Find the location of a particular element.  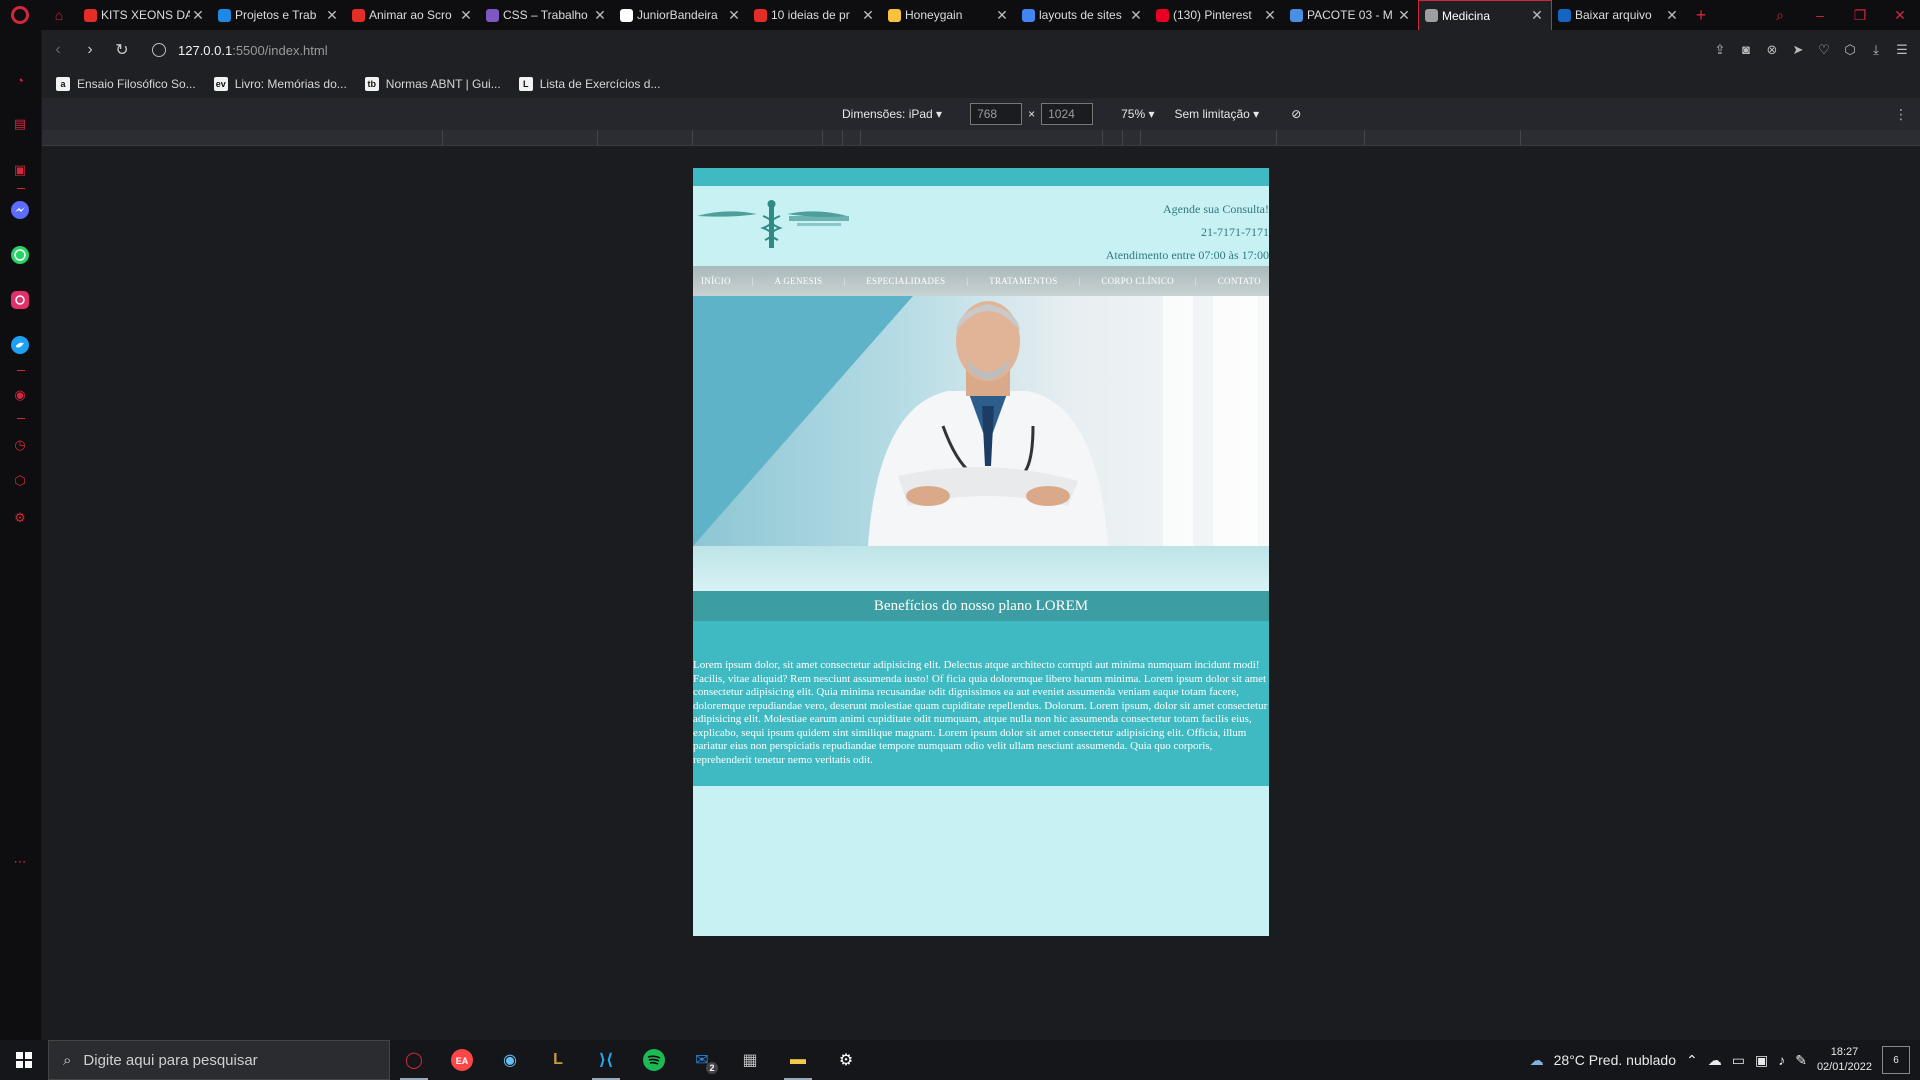

browser-tab: PACOTE 03 - M ✕ is located at coordinates (1351, 15).